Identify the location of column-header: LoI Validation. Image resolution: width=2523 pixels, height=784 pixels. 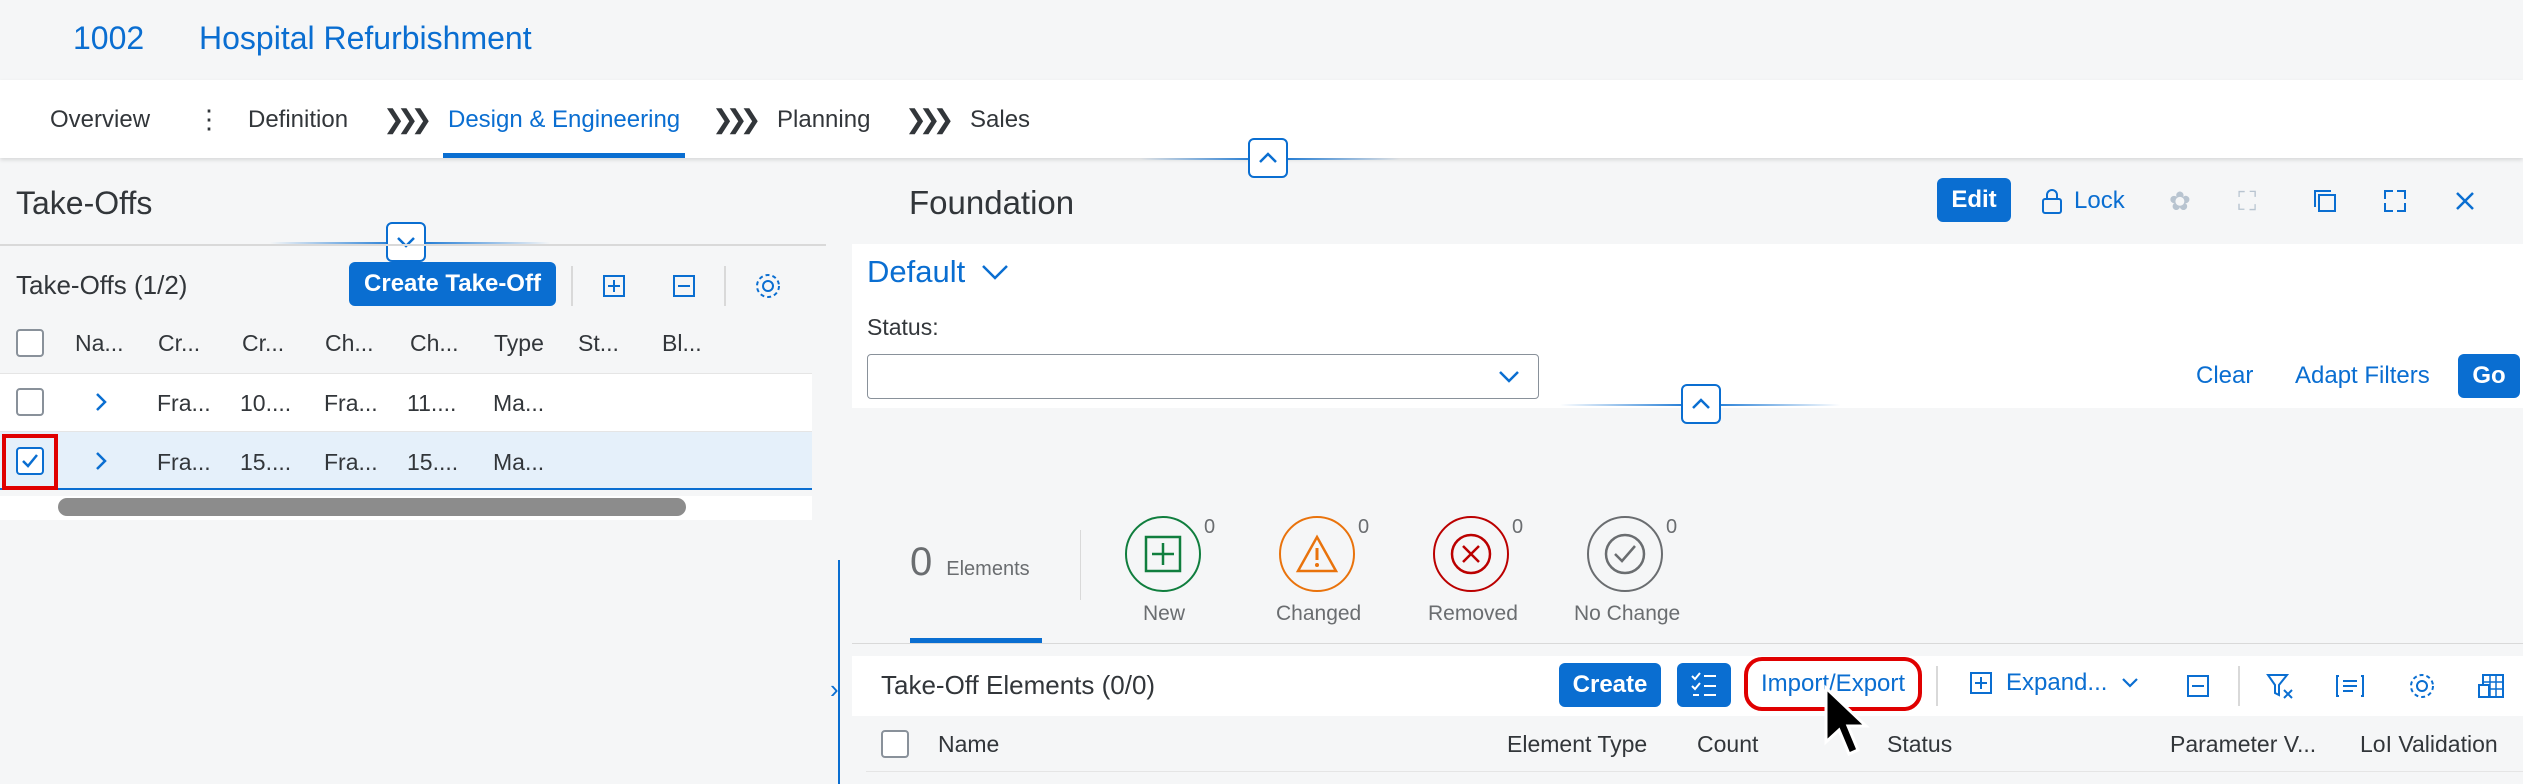
(2429, 744).